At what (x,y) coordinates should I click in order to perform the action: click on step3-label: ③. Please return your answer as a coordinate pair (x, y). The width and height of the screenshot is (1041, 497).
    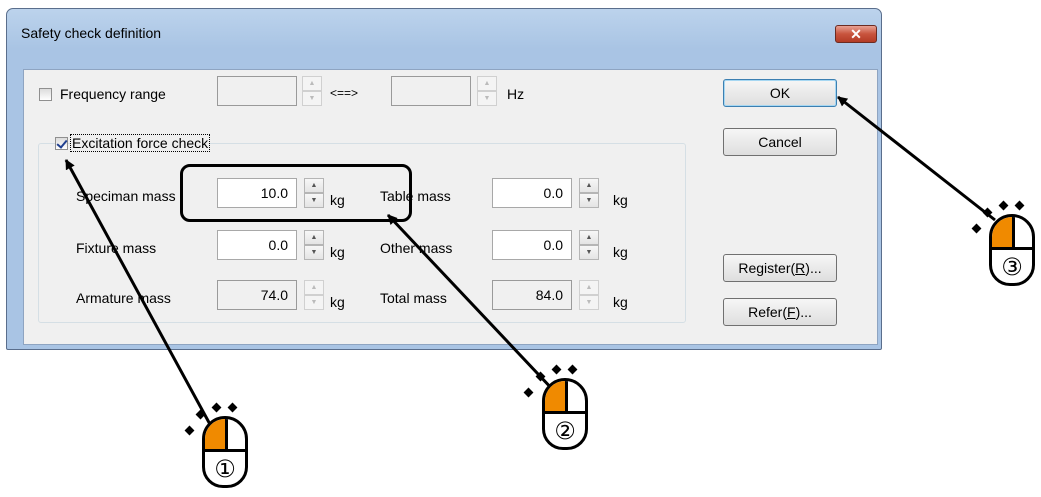
    Looking at the image, I should click on (1012, 267).